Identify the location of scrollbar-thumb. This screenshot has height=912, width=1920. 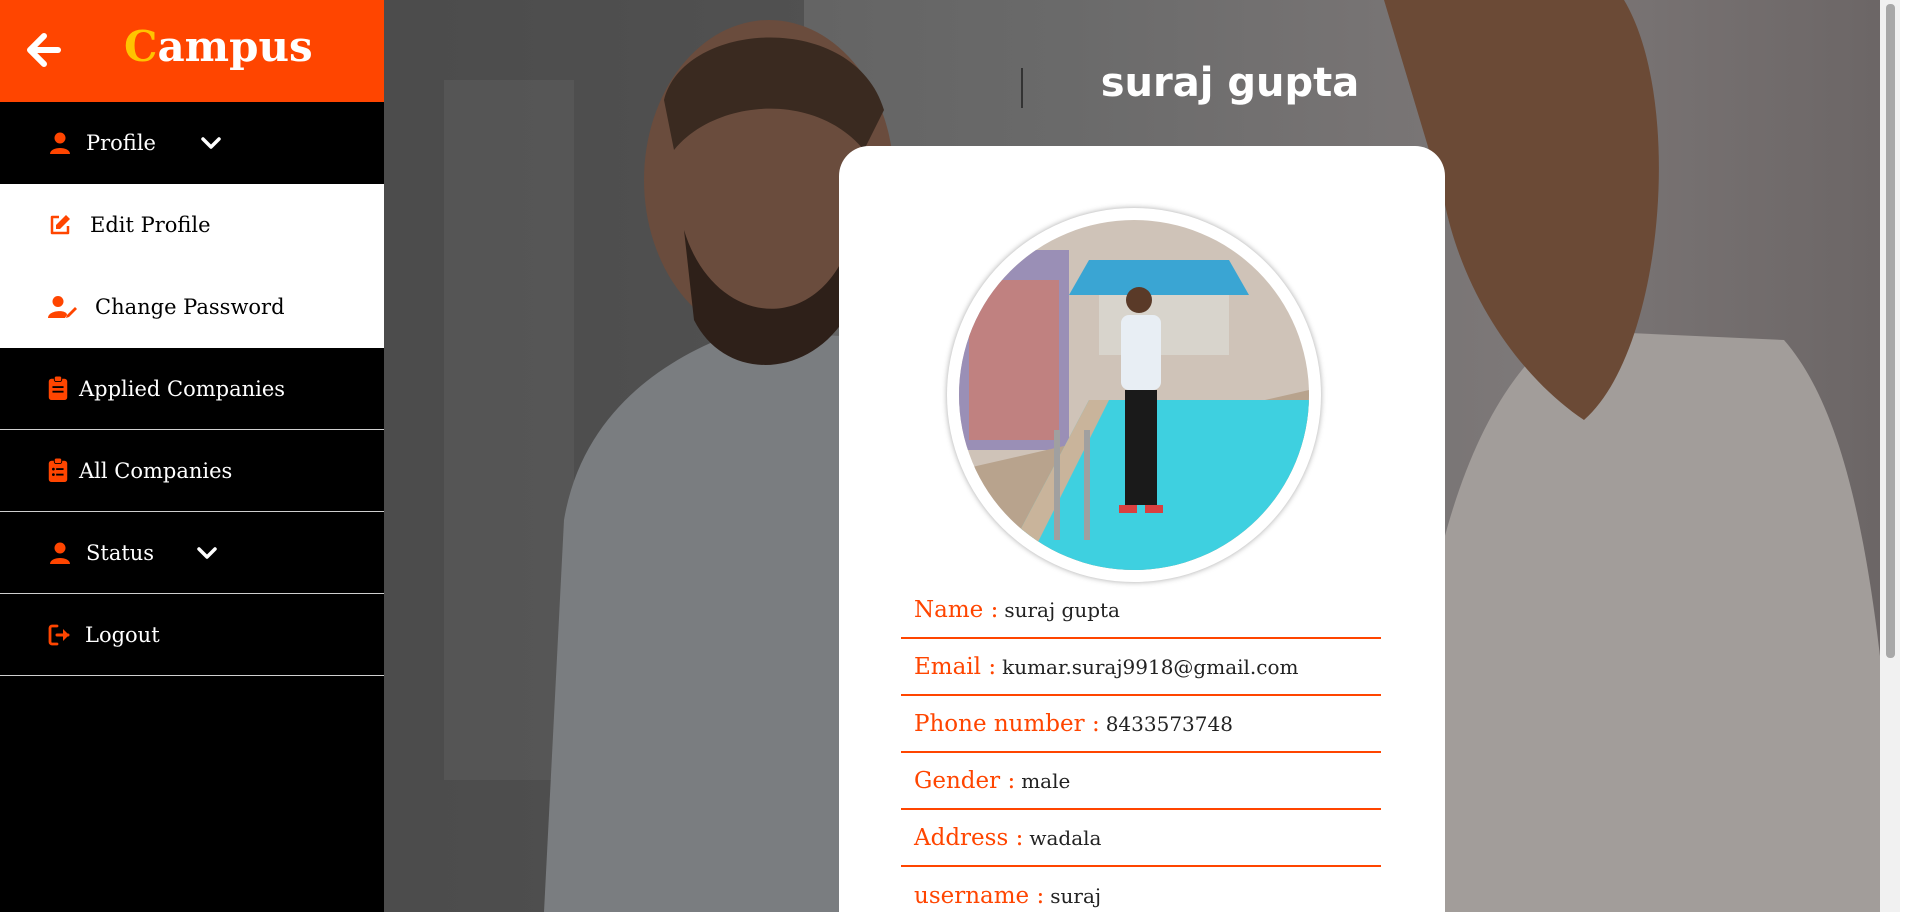
(1890, 331).